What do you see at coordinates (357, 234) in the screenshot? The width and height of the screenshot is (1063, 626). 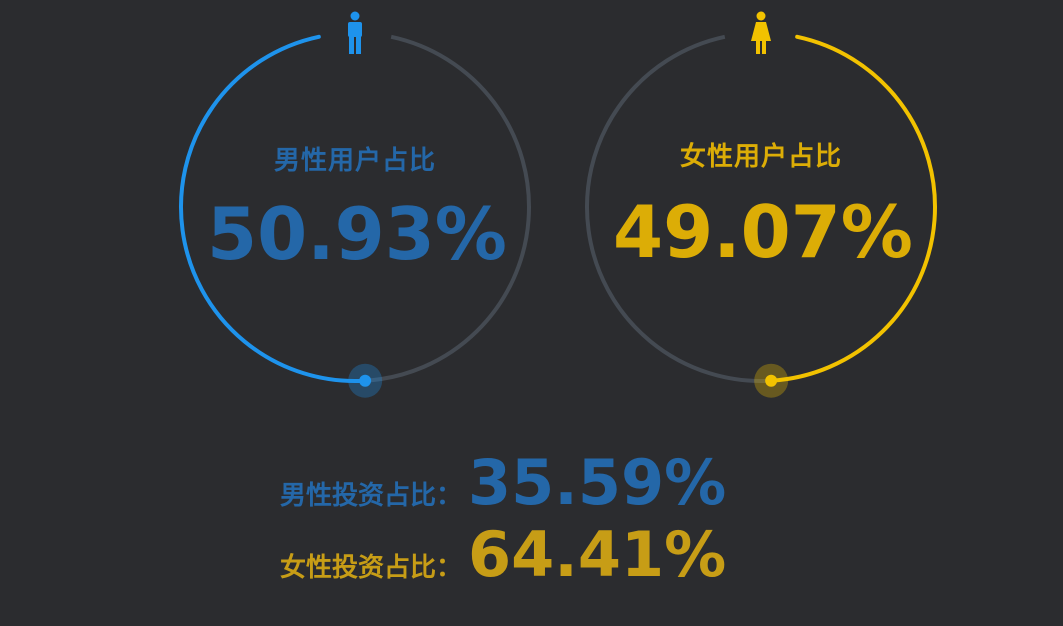 I see `male-user-ratio-value: 50.93%` at bounding box center [357, 234].